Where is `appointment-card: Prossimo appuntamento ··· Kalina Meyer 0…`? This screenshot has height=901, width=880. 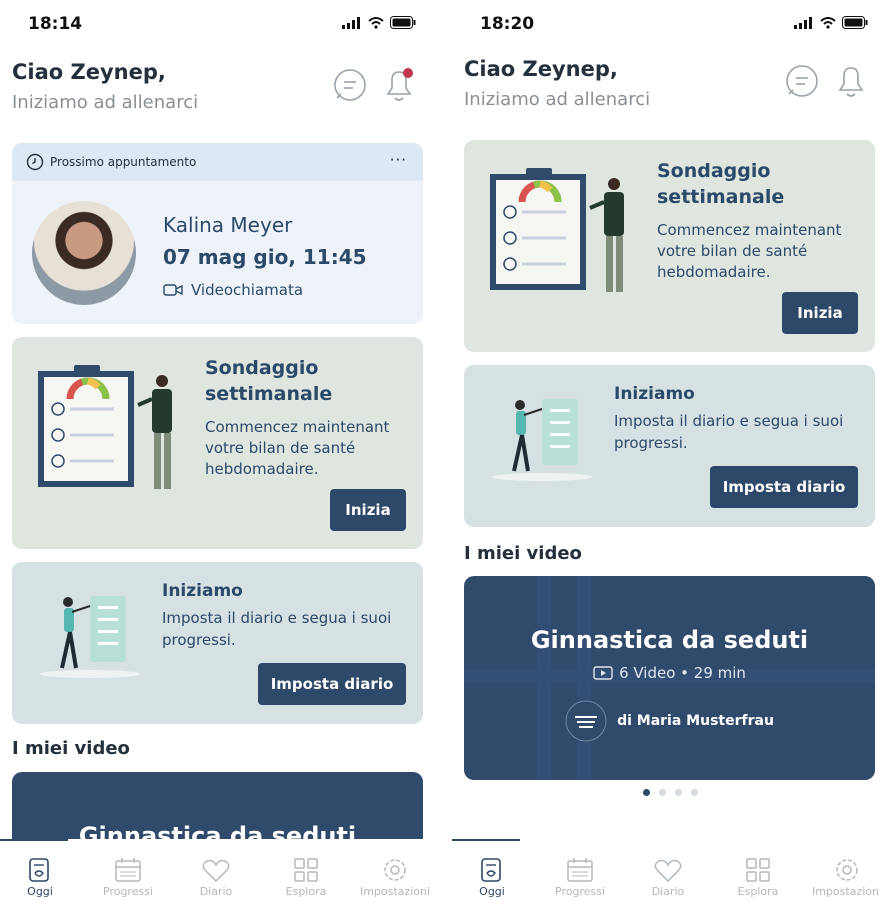 appointment-card: Prossimo appuntamento ··· Kalina Meyer 0… is located at coordinates (217, 233).